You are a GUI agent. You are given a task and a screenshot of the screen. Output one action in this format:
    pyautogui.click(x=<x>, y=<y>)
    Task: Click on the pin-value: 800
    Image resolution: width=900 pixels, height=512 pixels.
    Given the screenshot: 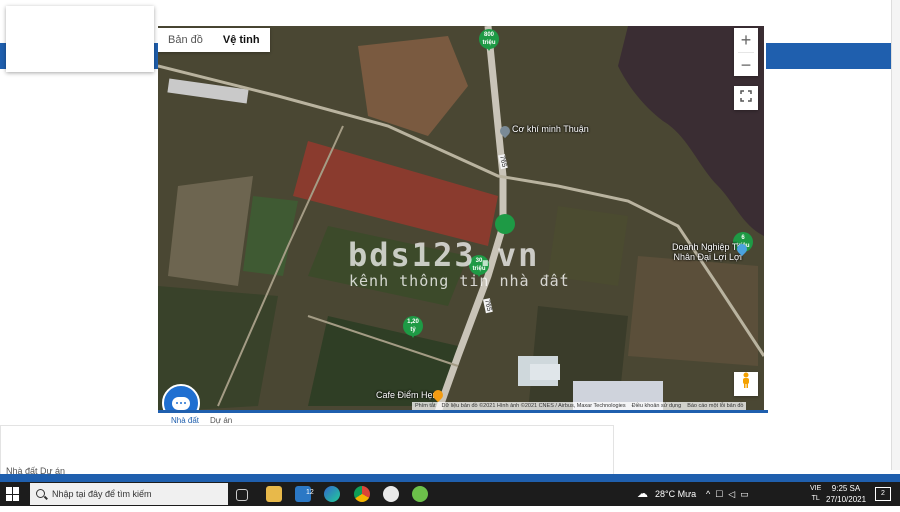 What is the action you would take?
    pyautogui.click(x=488, y=35)
    